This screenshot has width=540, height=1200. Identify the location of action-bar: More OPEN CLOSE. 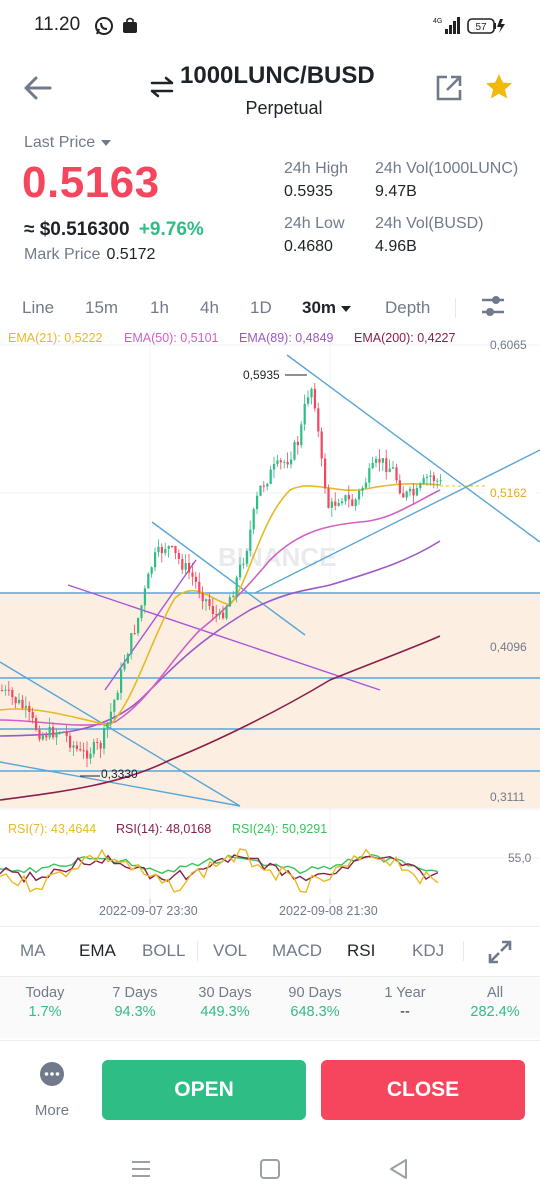
(270, 1090).